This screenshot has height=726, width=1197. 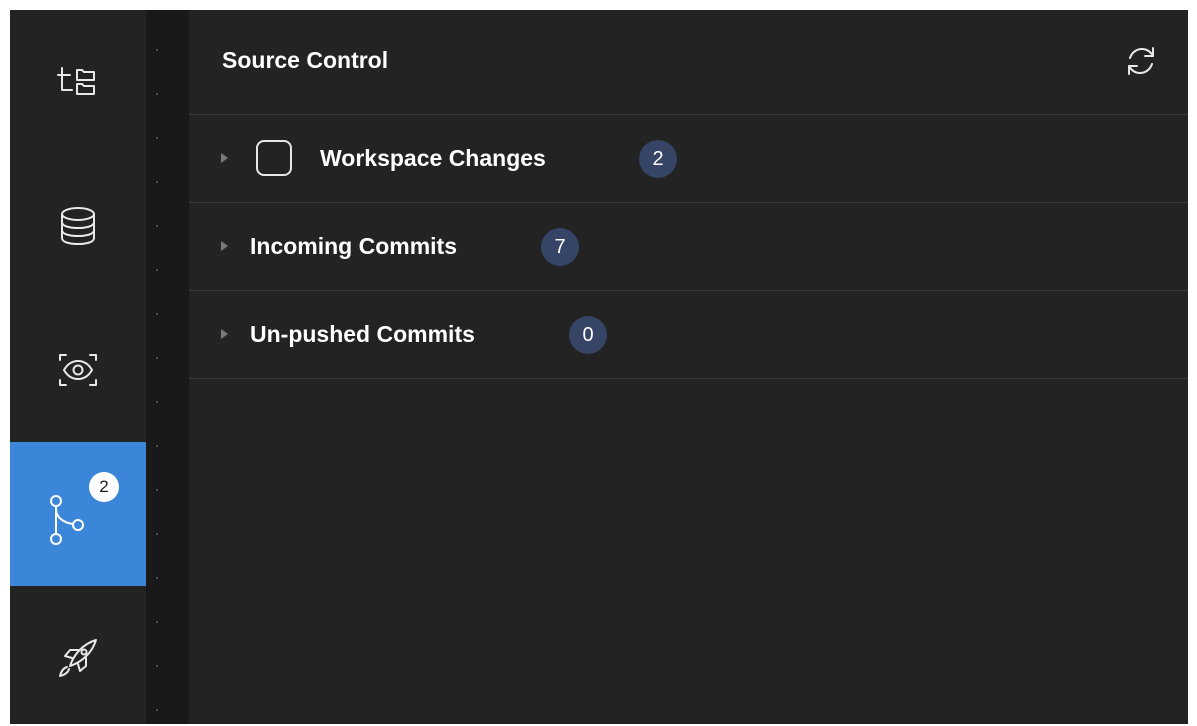 I want to click on eye-scan-icon, so click(x=78, y=370).